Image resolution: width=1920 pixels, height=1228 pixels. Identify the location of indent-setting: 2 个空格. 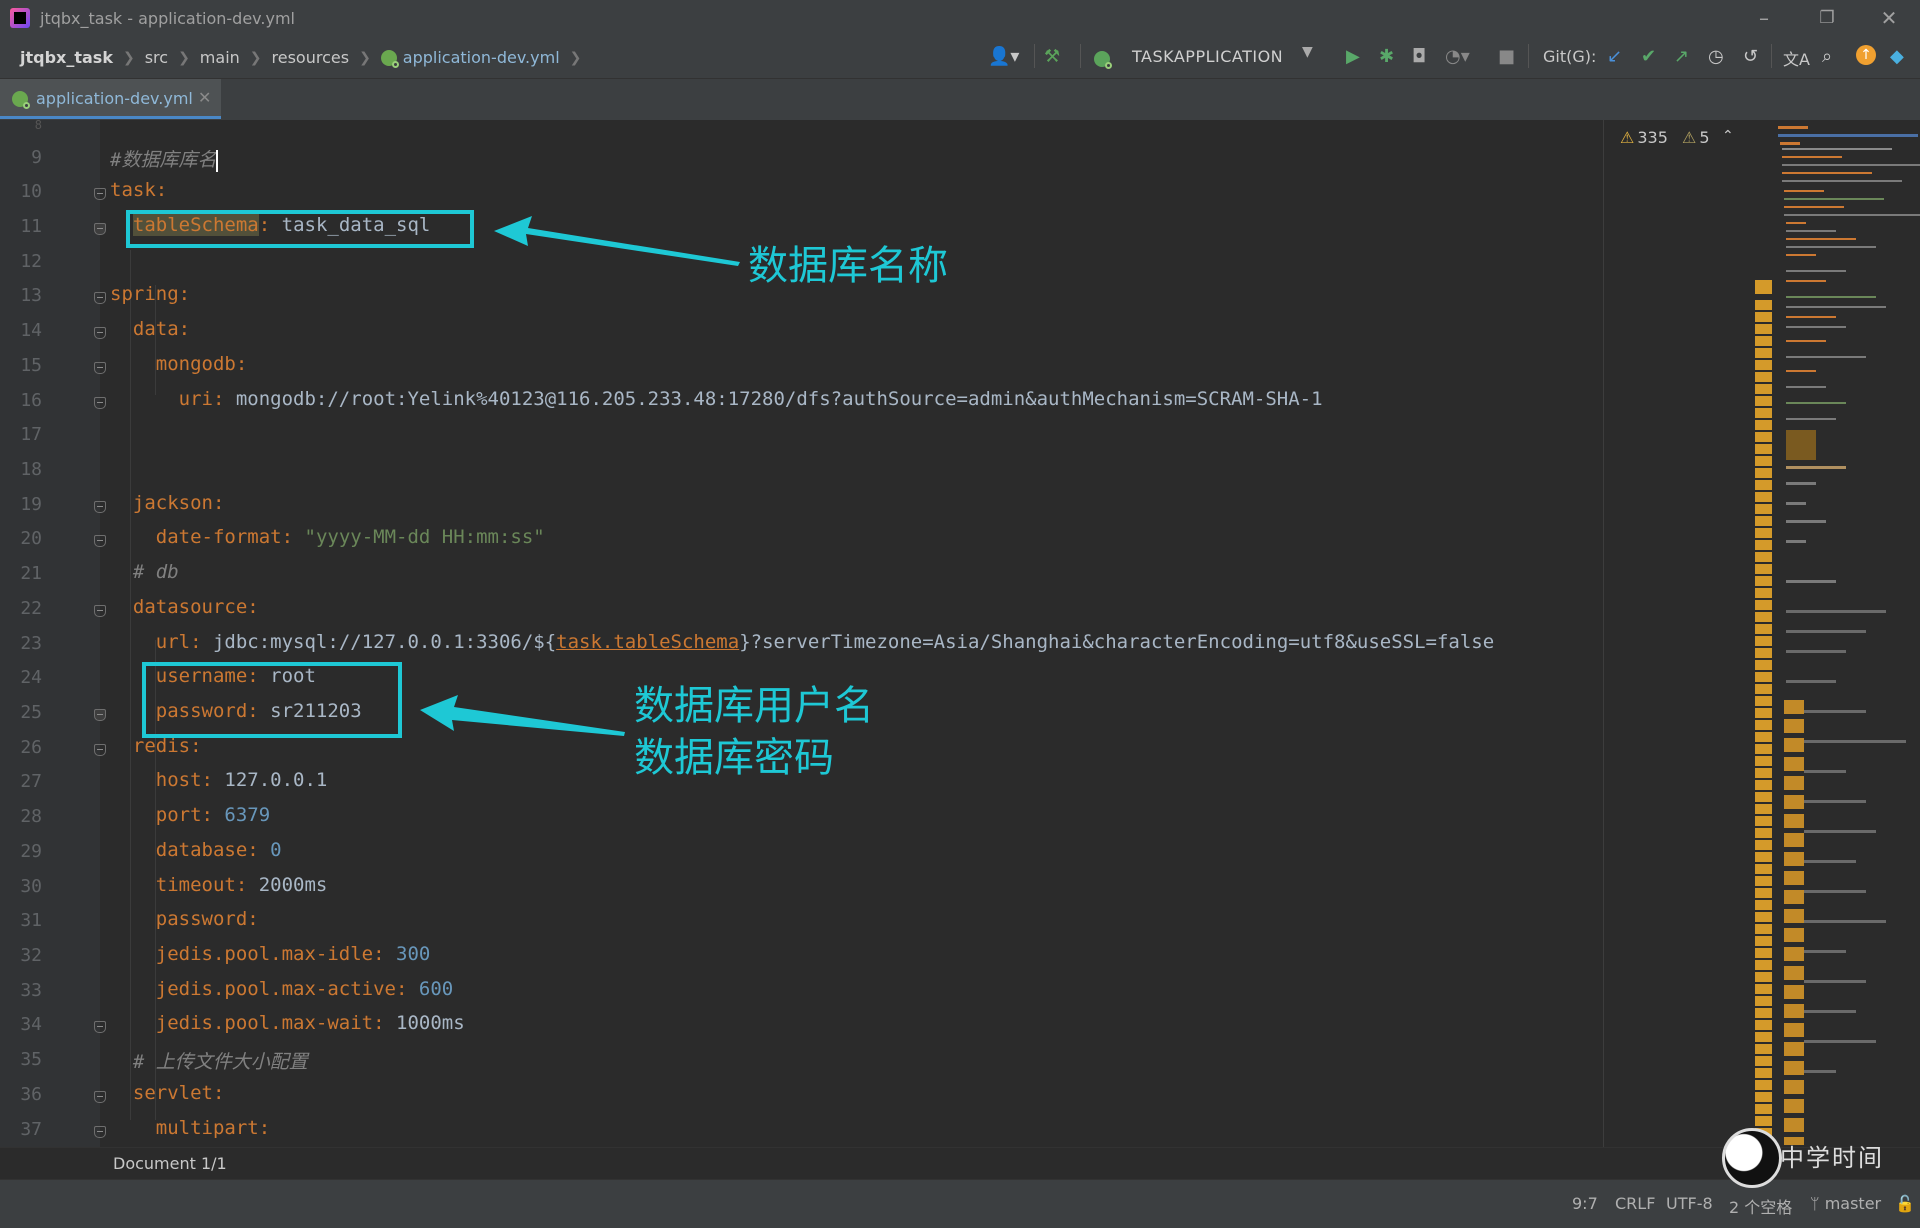
(1760, 1206).